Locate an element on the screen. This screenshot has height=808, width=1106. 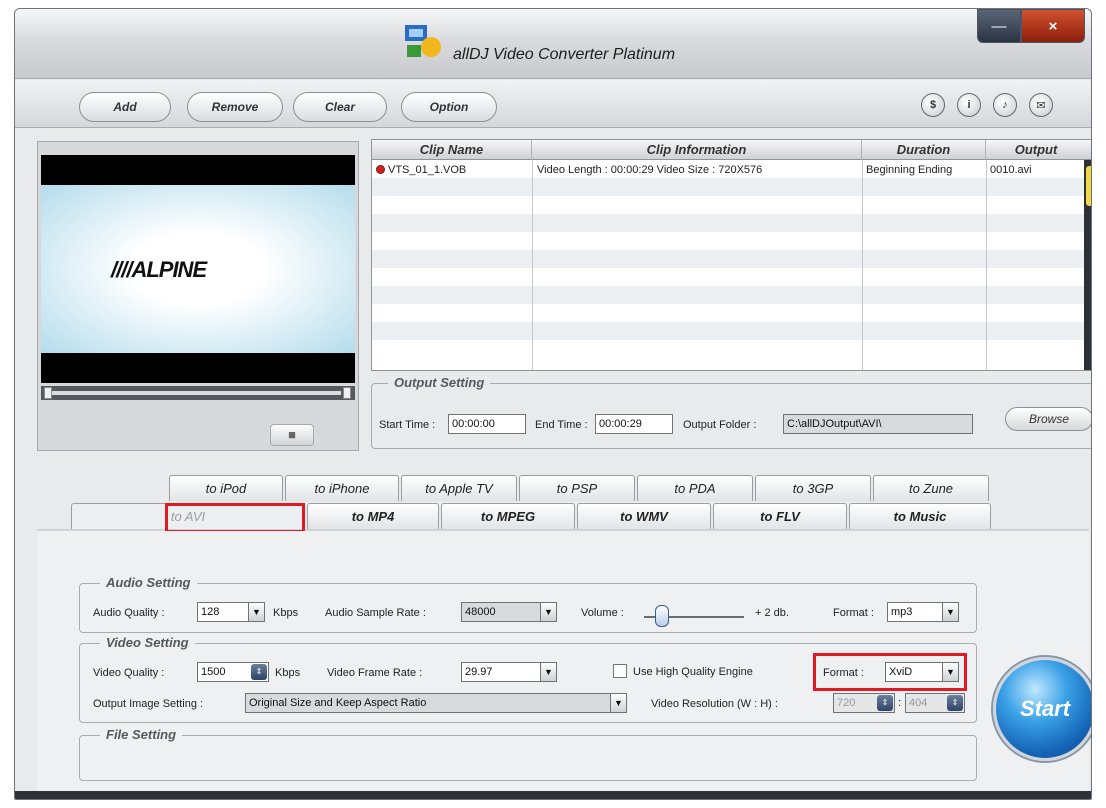
clear-button: Clear is located at coordinates (340, 107).